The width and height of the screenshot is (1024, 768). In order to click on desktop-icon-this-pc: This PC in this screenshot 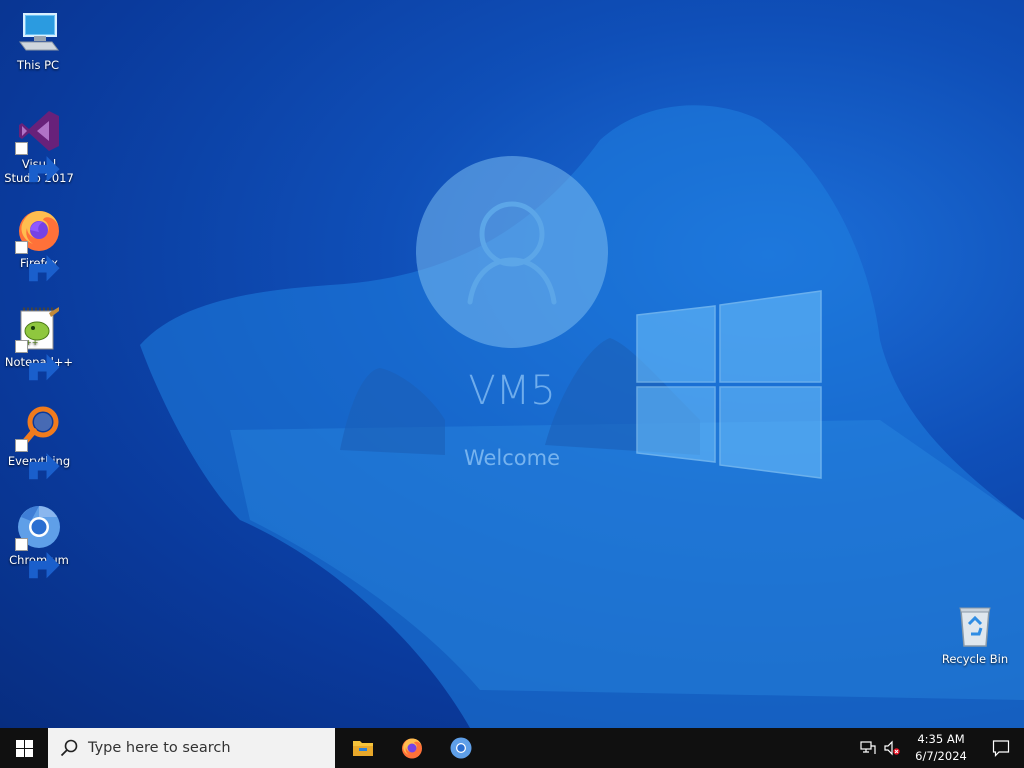, I will do `click(38, 40)`.